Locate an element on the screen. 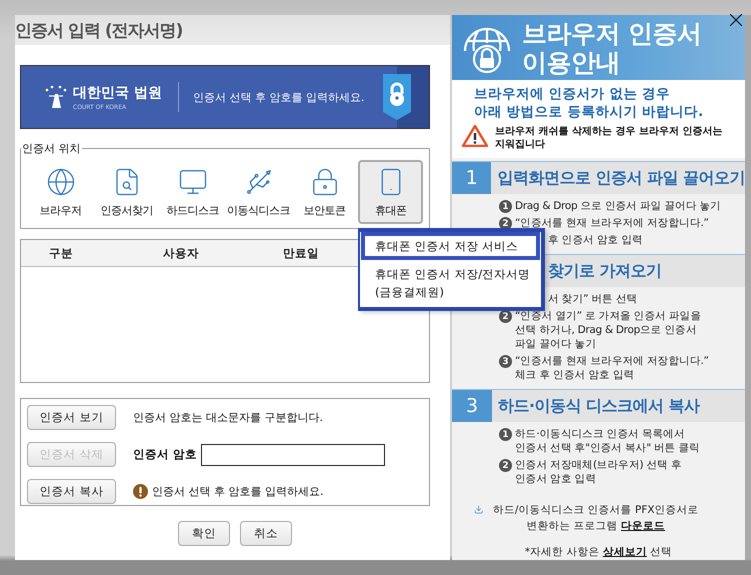  intro-text: 브라우저에 인증서가 없는 경우 is located at coordinates (573, 94).